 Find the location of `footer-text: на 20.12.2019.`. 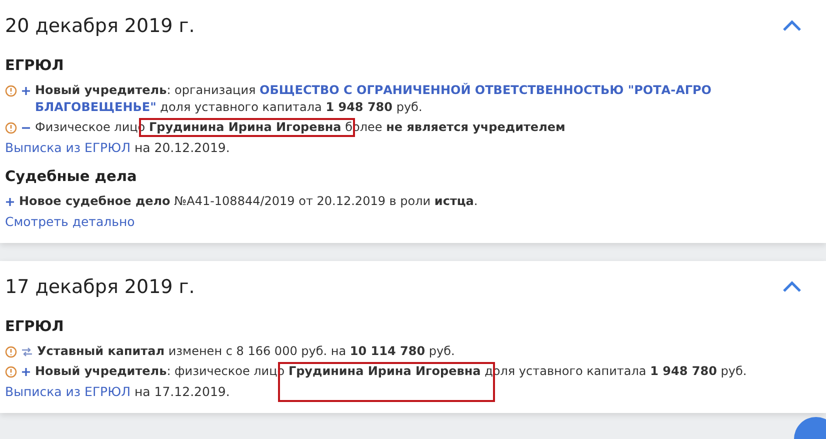

footer-text: на 20.12.2019. is located at coordinates (181, 147).